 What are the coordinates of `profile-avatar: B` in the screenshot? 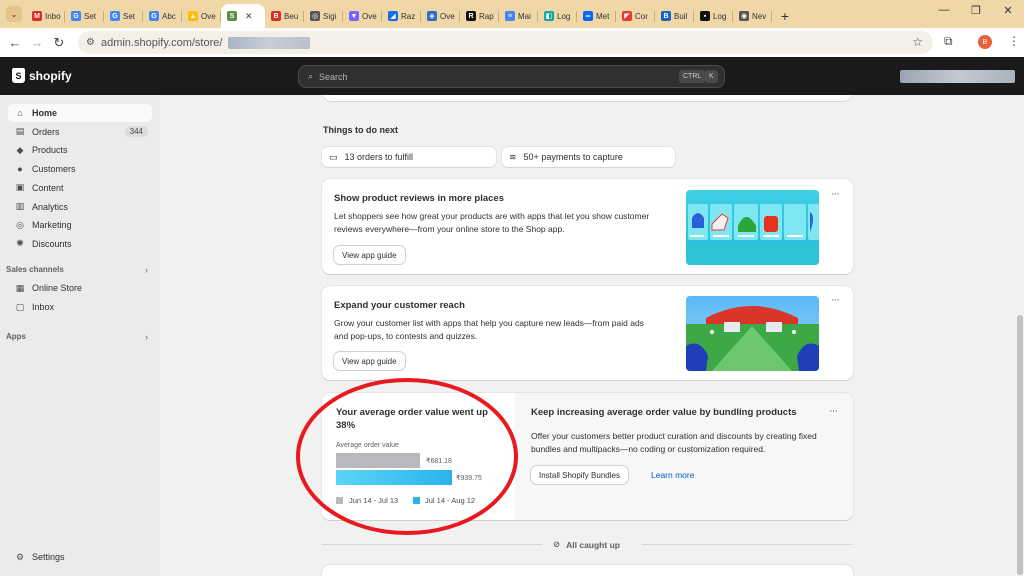 It's located at (985, 42).